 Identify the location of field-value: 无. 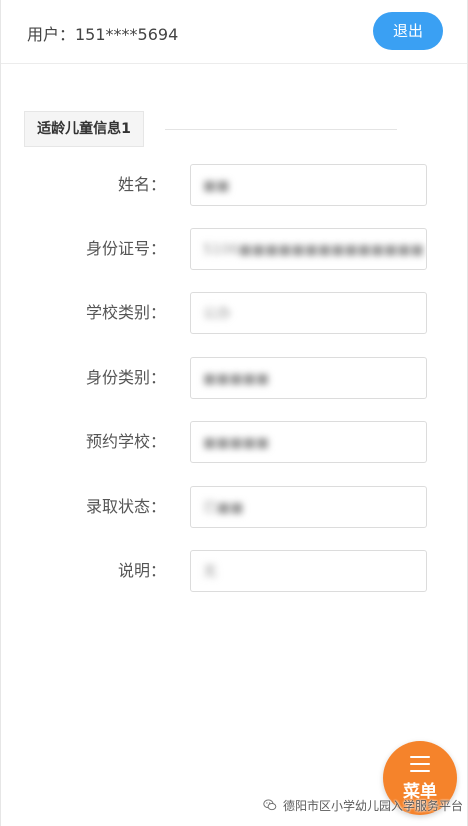
(210, 572).